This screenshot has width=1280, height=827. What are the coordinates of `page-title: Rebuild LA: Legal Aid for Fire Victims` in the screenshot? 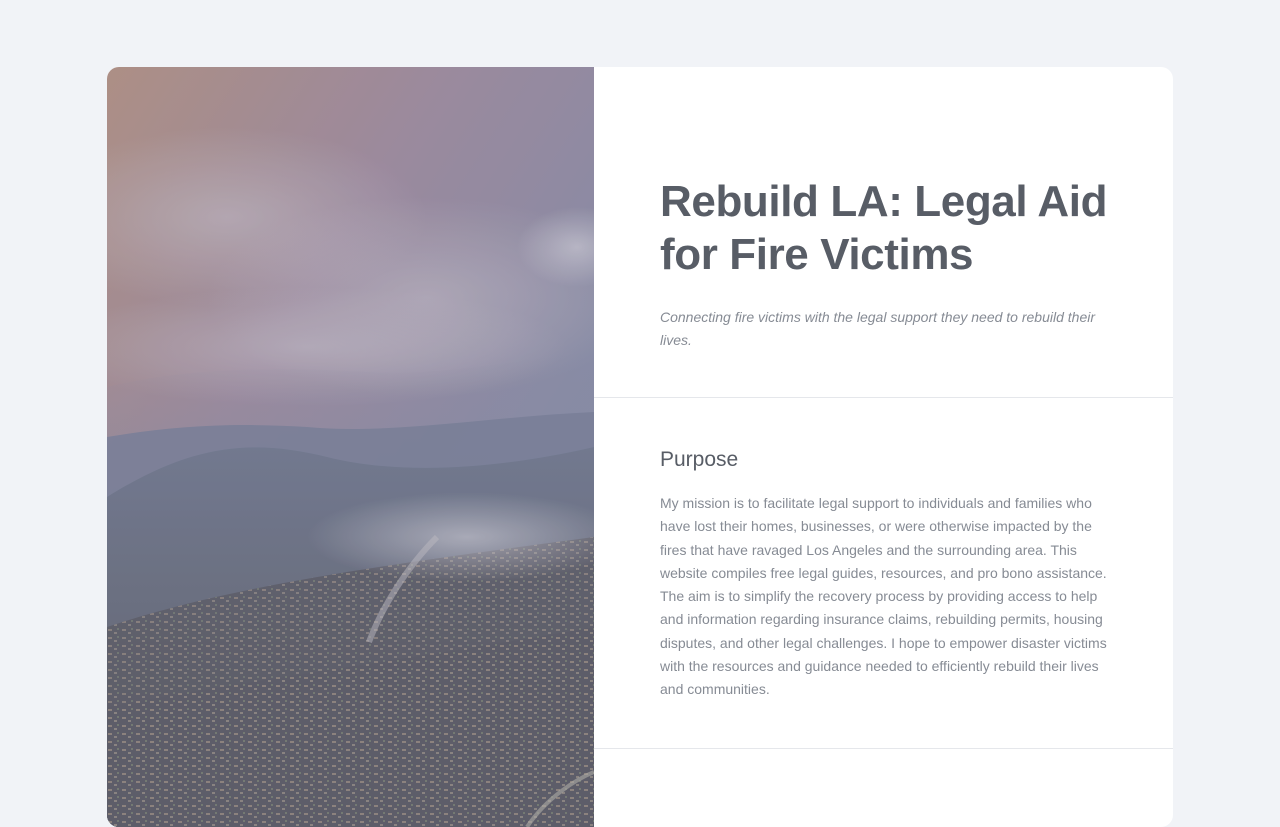 It's located at (884, 228).